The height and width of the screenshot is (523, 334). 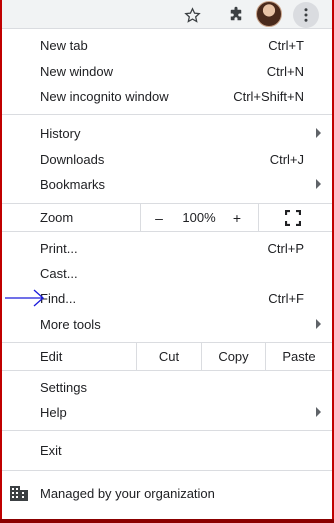 I want to click on paste-button: Paste, so click(x=298, y=356).